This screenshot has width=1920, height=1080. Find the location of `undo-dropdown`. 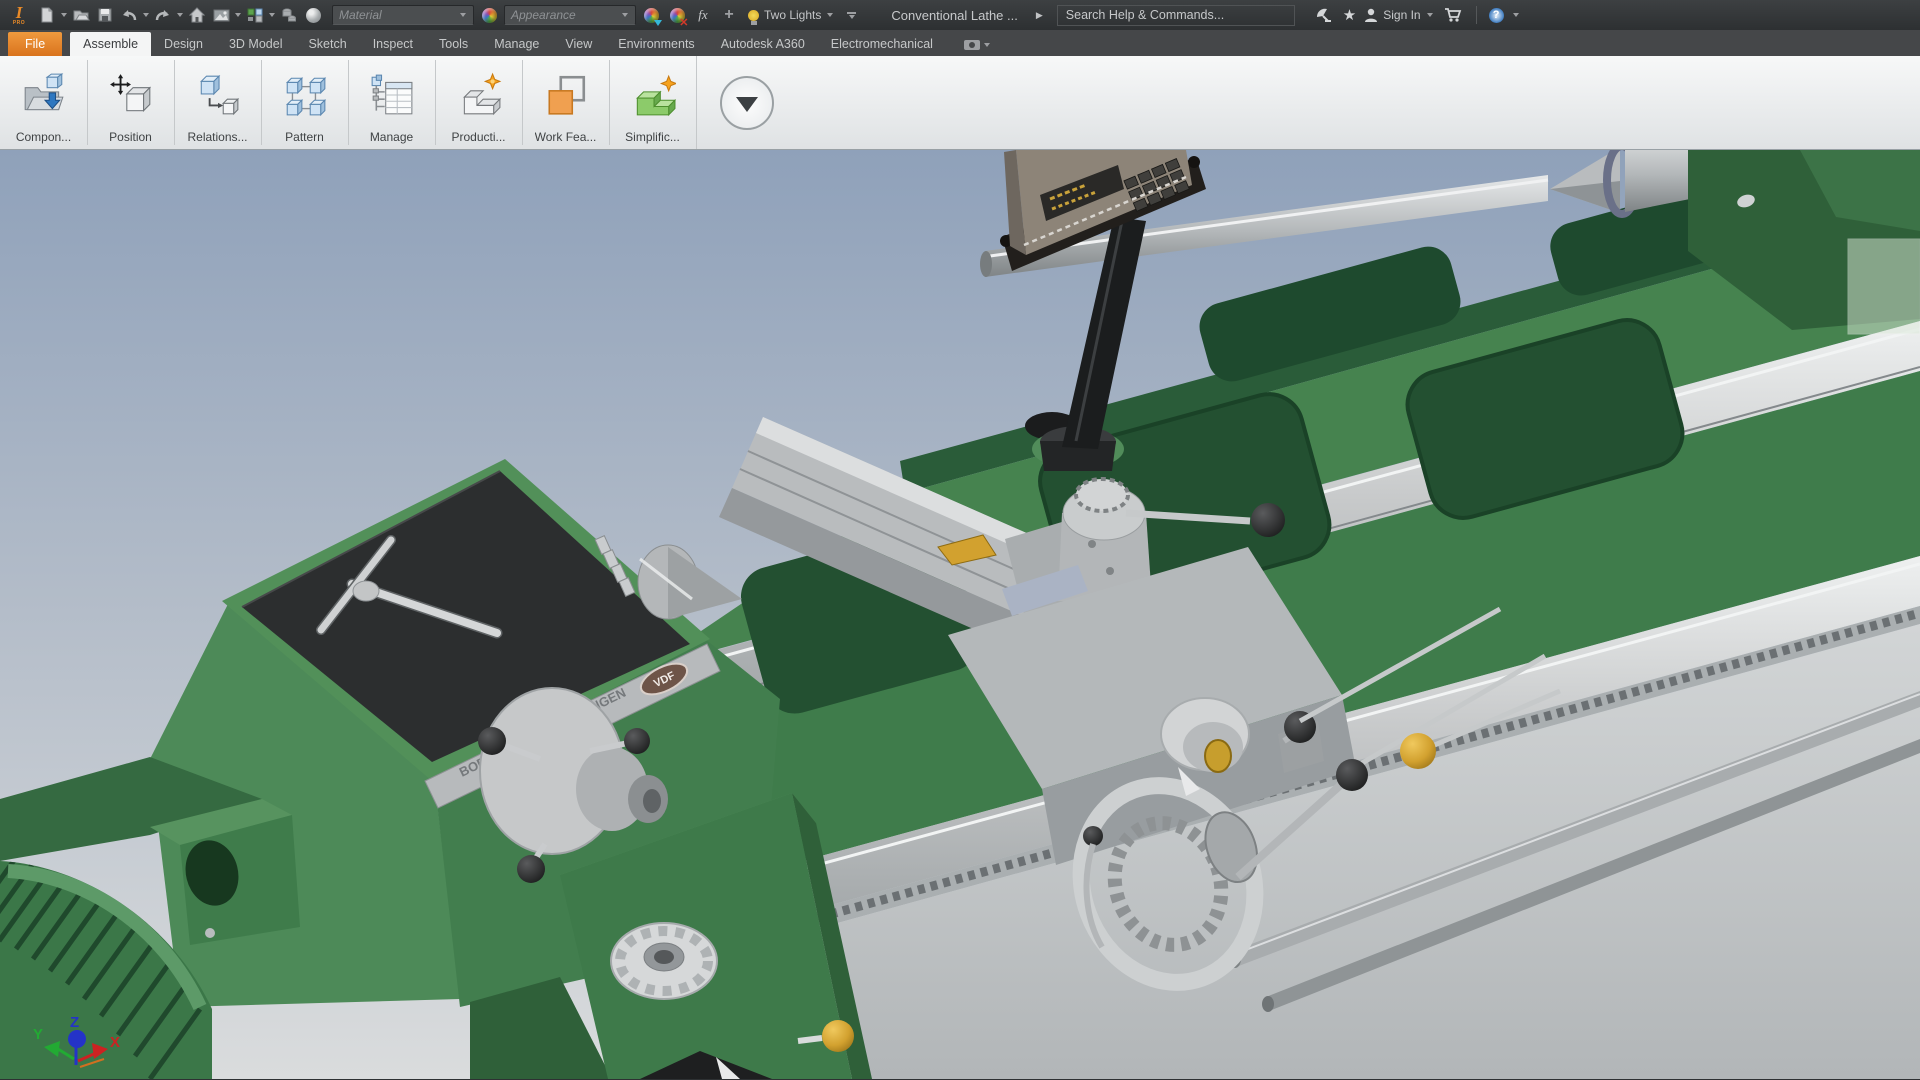

undo-dropdown is located at coordinates (146, 15).